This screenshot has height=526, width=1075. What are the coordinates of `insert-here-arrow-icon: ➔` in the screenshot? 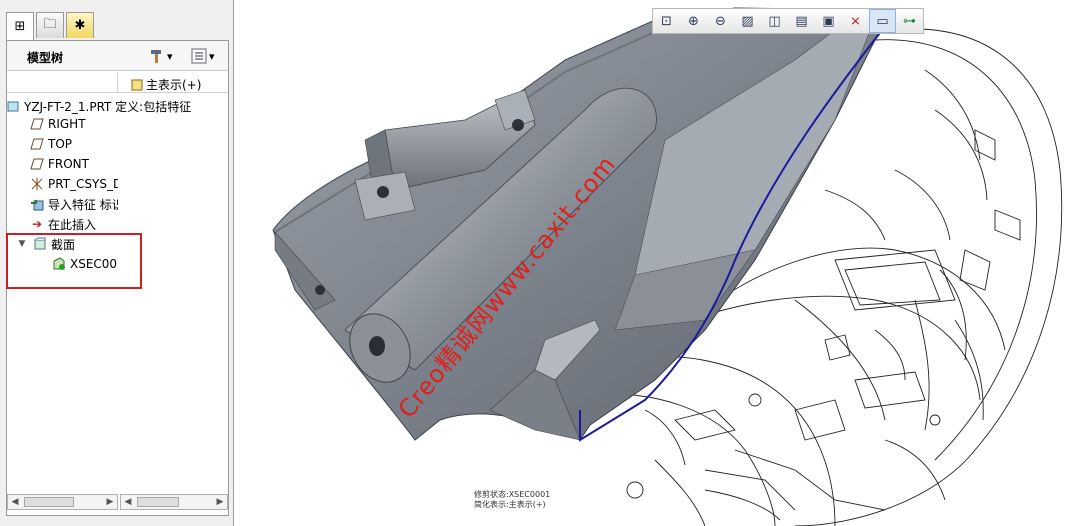 It's located at (37, 224).